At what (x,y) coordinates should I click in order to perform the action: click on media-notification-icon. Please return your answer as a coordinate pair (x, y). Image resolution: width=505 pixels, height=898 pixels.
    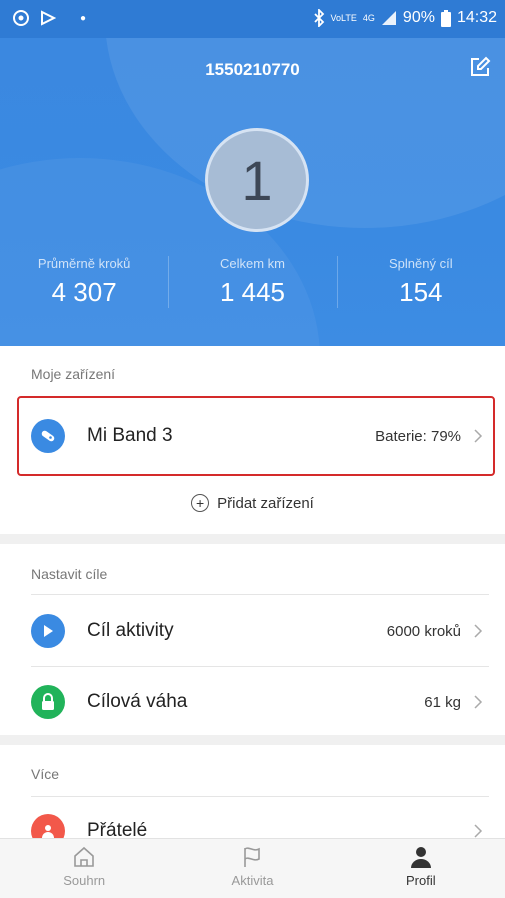
    Looking at the image, I should click on (48, 18).